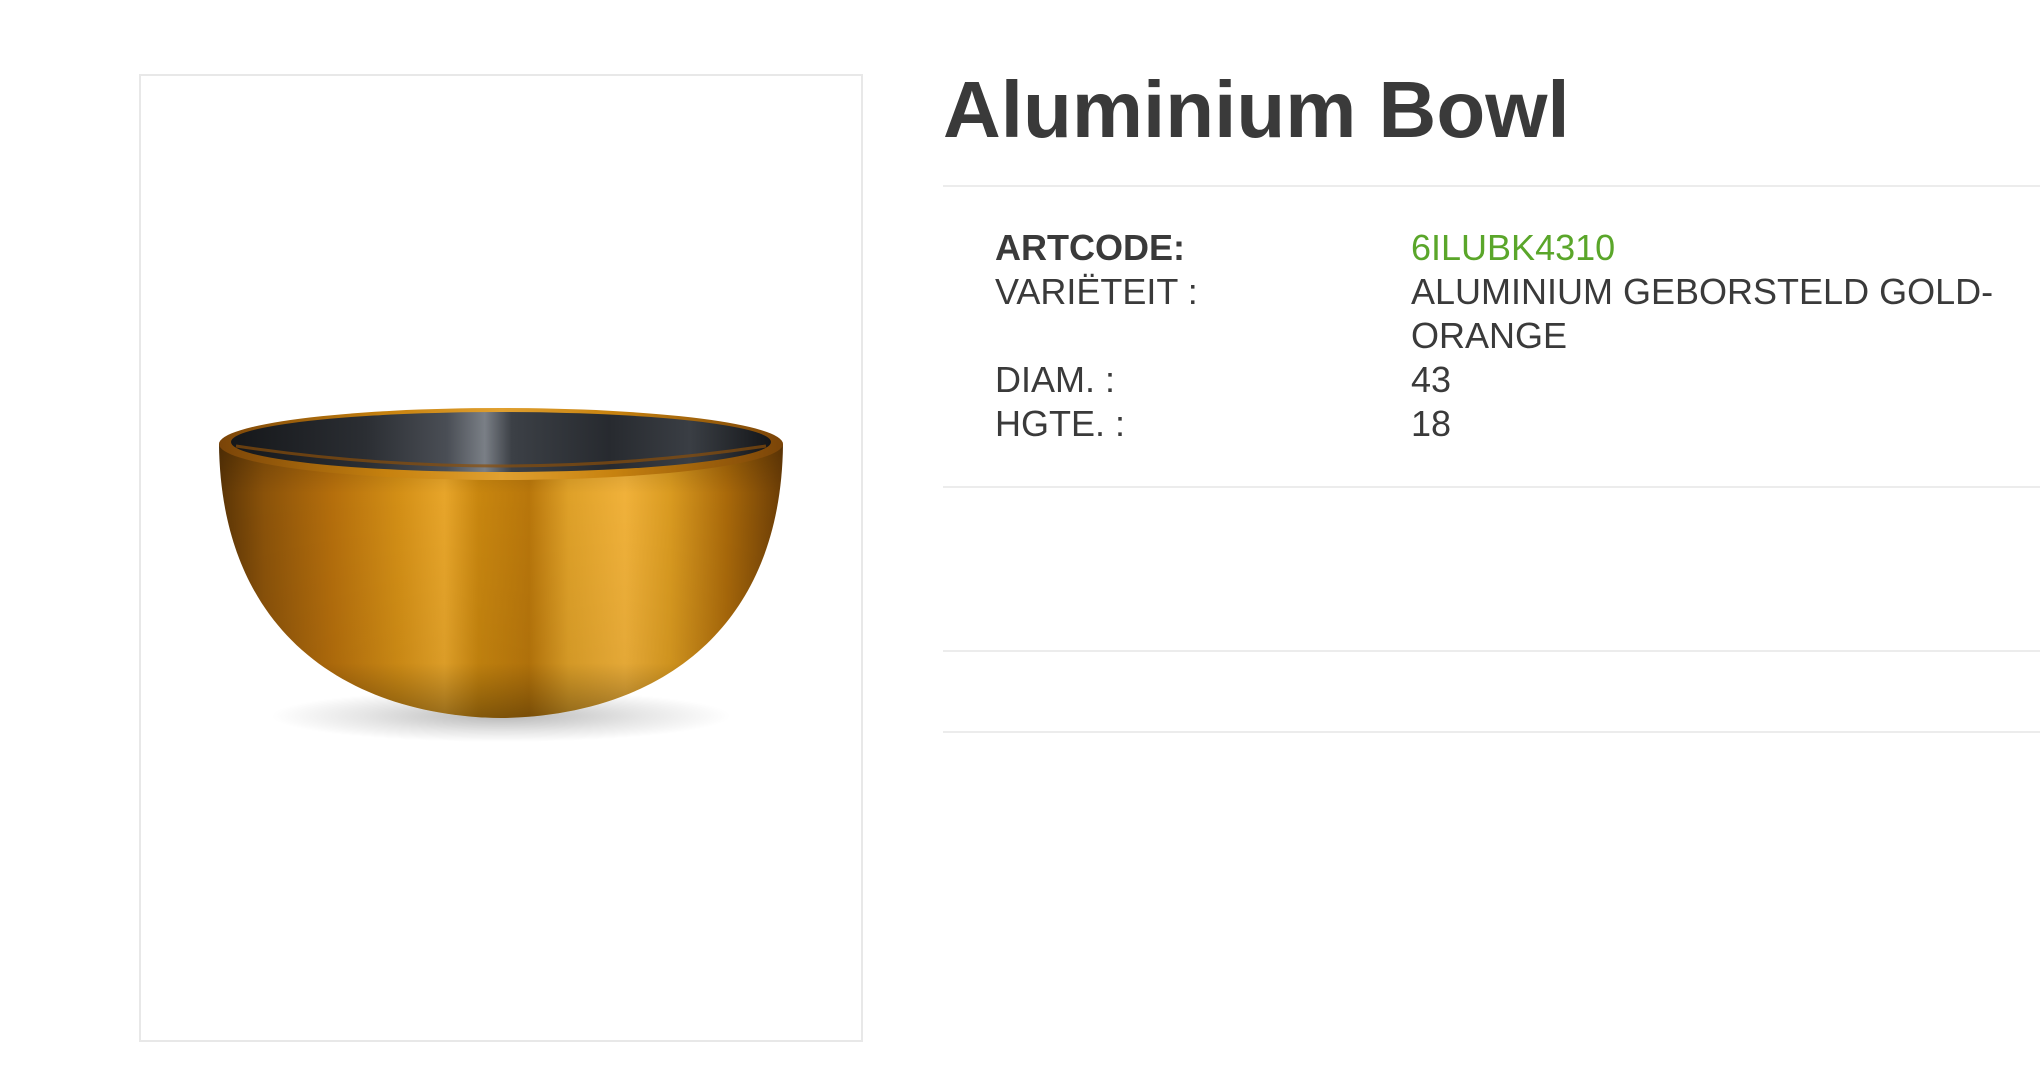 Image resolution: width=2040 pixels, height=1086 pixels. What do you see at coordinates (1702, 313) in the screenshot?
I see `spec-value-variety: ALUMINIUM GEBORSTELD GOLD-ORANGE` at bounding box center [1702, 313].